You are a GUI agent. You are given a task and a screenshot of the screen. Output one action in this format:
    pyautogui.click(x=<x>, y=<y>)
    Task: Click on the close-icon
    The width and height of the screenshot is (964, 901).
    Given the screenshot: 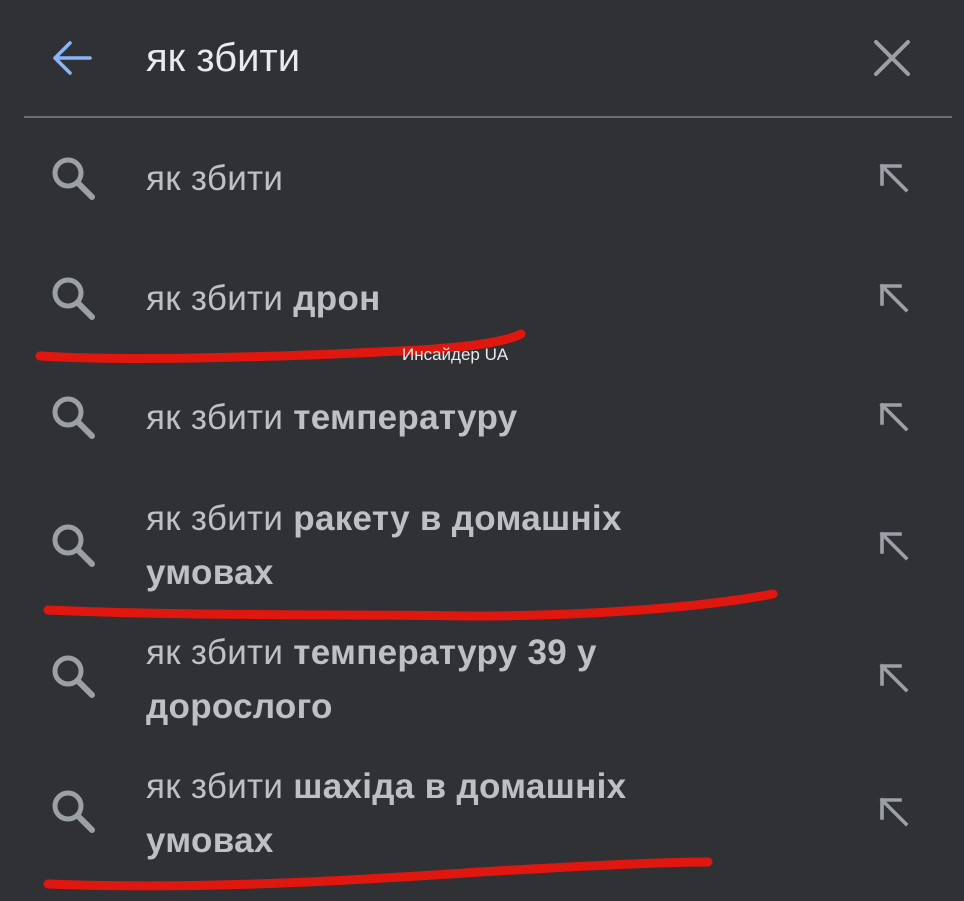 What is the action you would take?
    pyautogui.click(x=892, y=58)
    